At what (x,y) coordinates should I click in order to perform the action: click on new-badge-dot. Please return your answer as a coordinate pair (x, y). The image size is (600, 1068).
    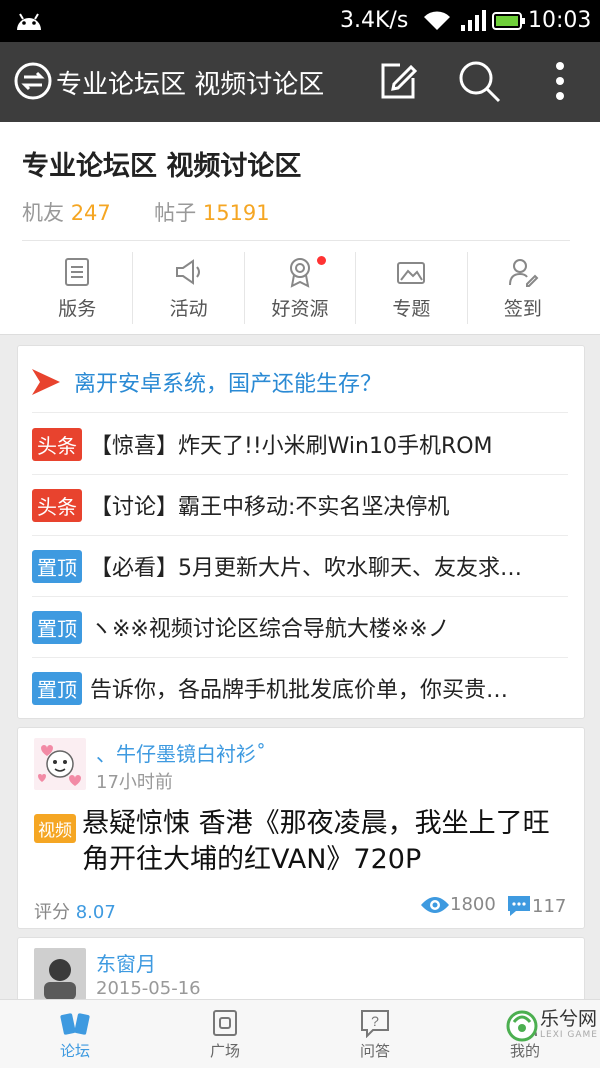
    Looking at the image, I should click on (321, 260).